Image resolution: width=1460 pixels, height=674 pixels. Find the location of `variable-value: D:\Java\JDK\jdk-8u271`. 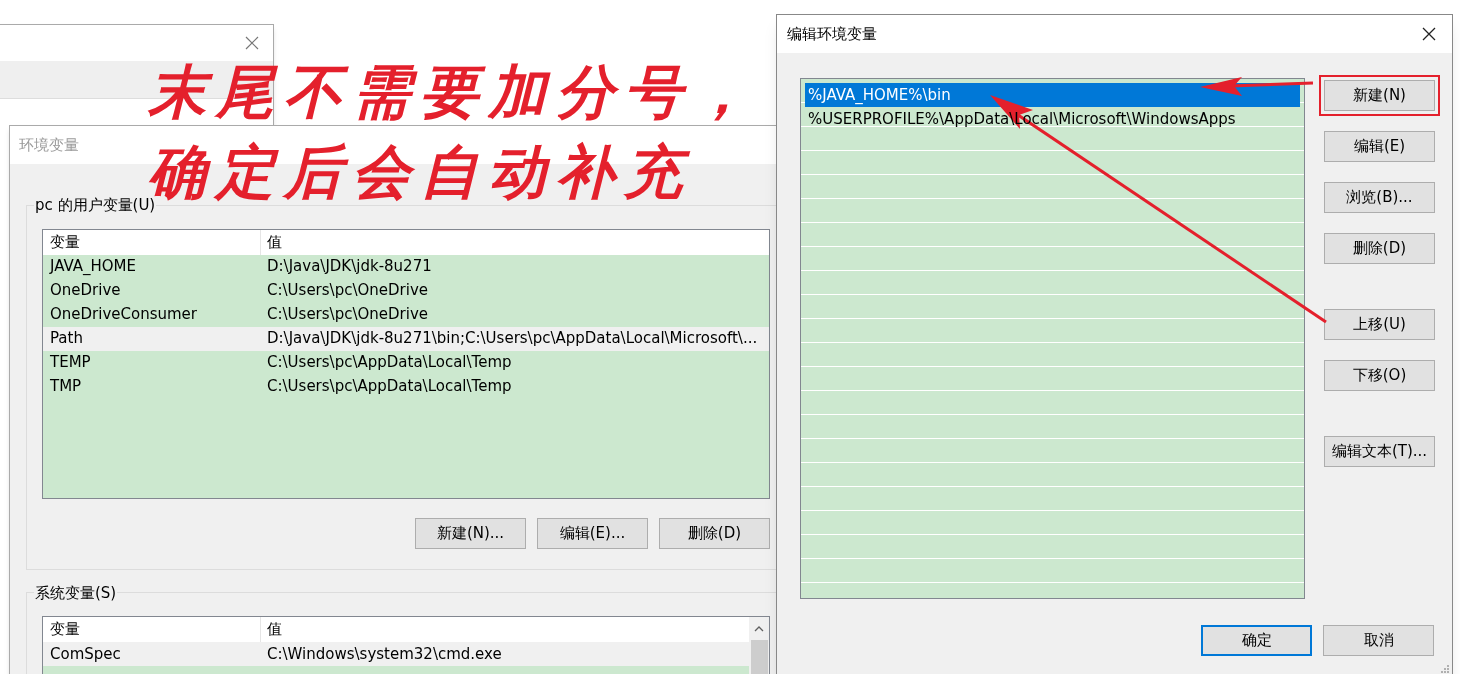

variable-value: D:\Java\JDK\jdk-8u271 is located at coordinates (349, 267).